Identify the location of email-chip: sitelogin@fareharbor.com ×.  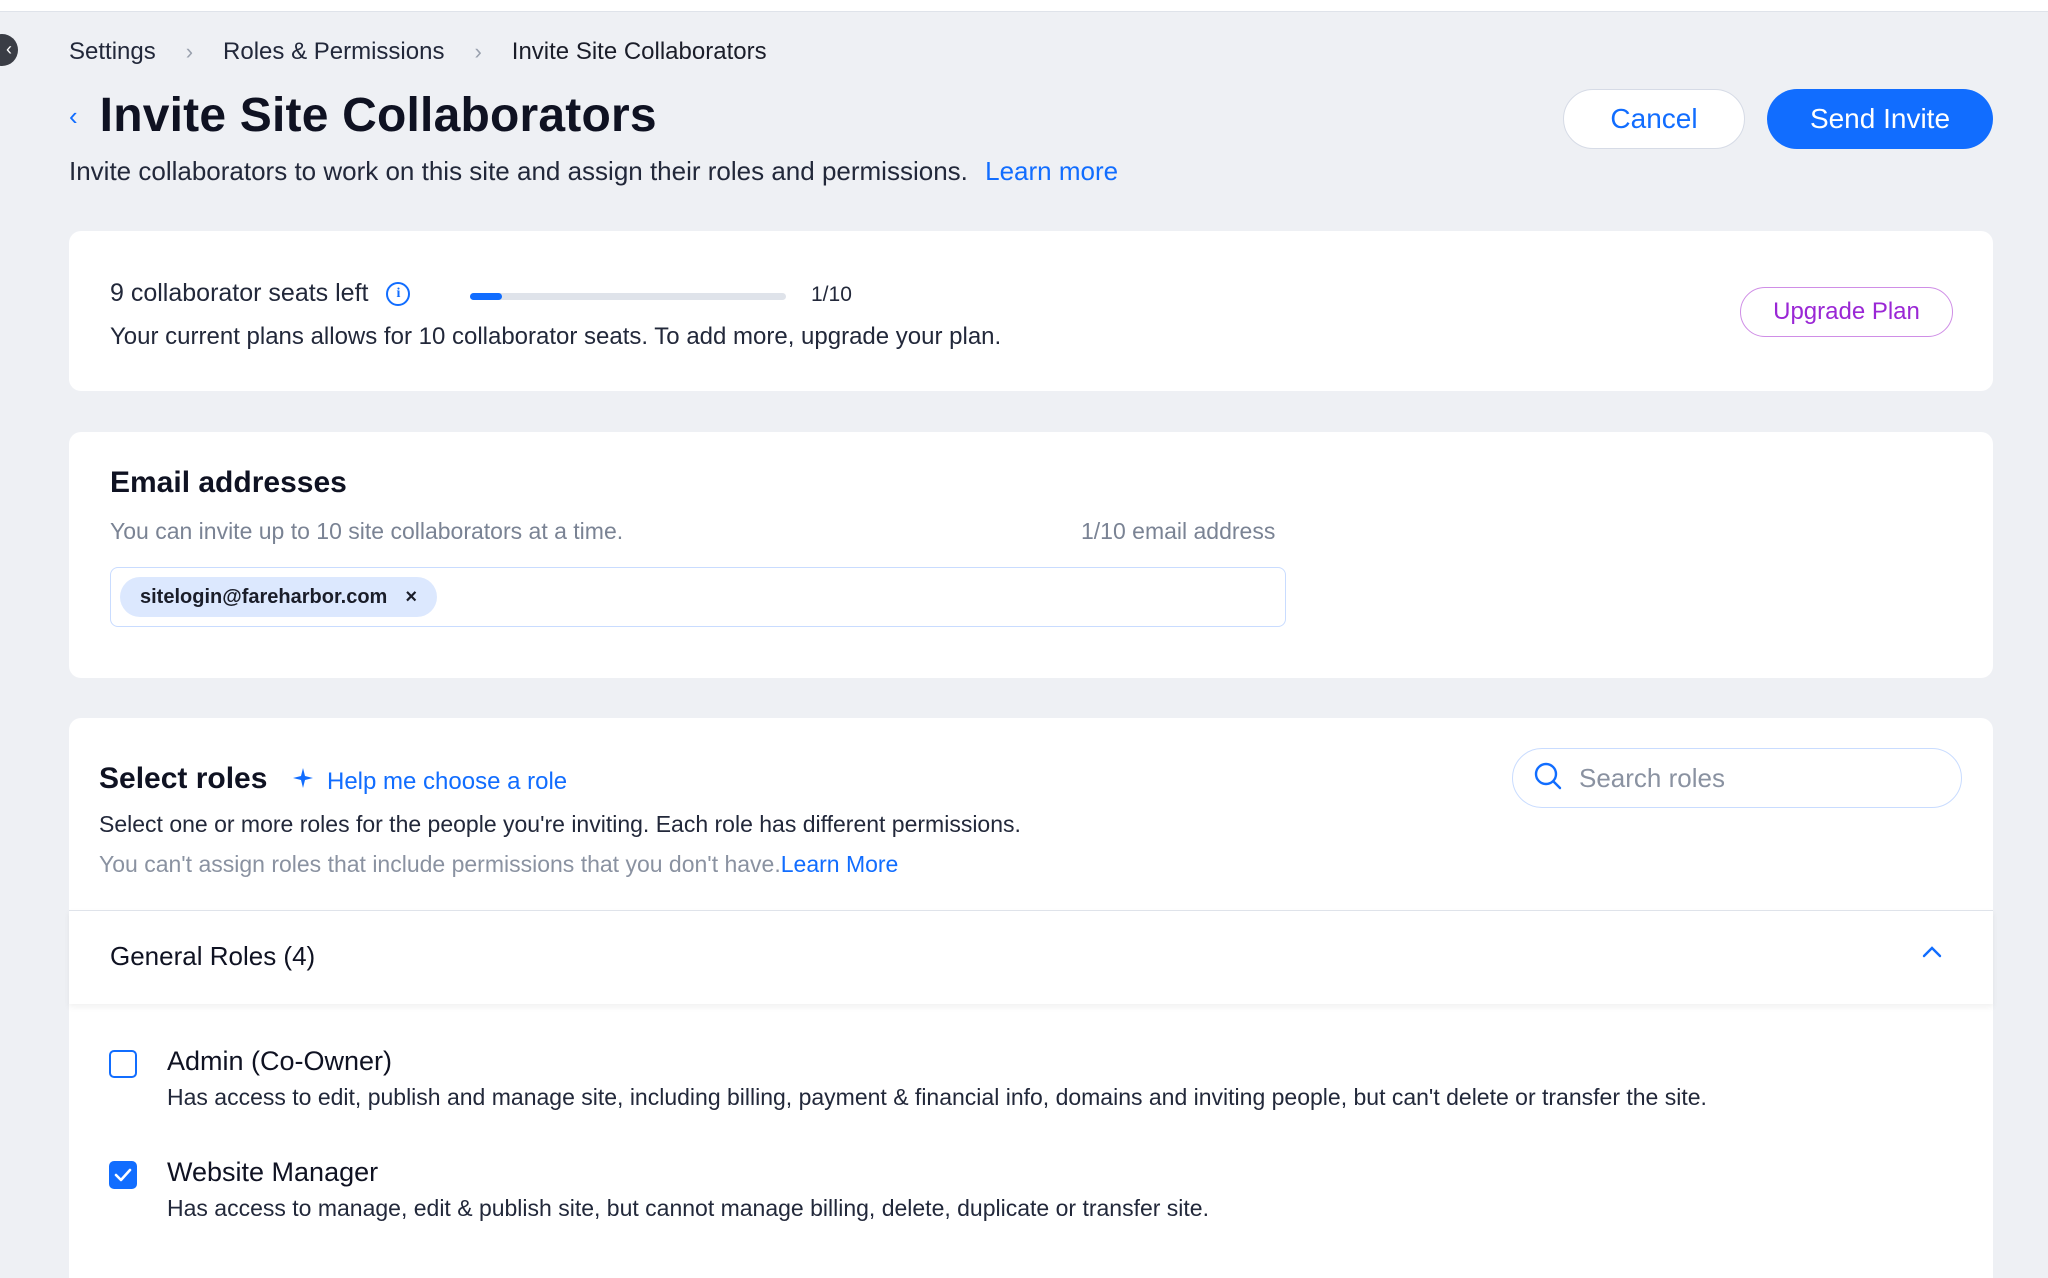
(279, 597).